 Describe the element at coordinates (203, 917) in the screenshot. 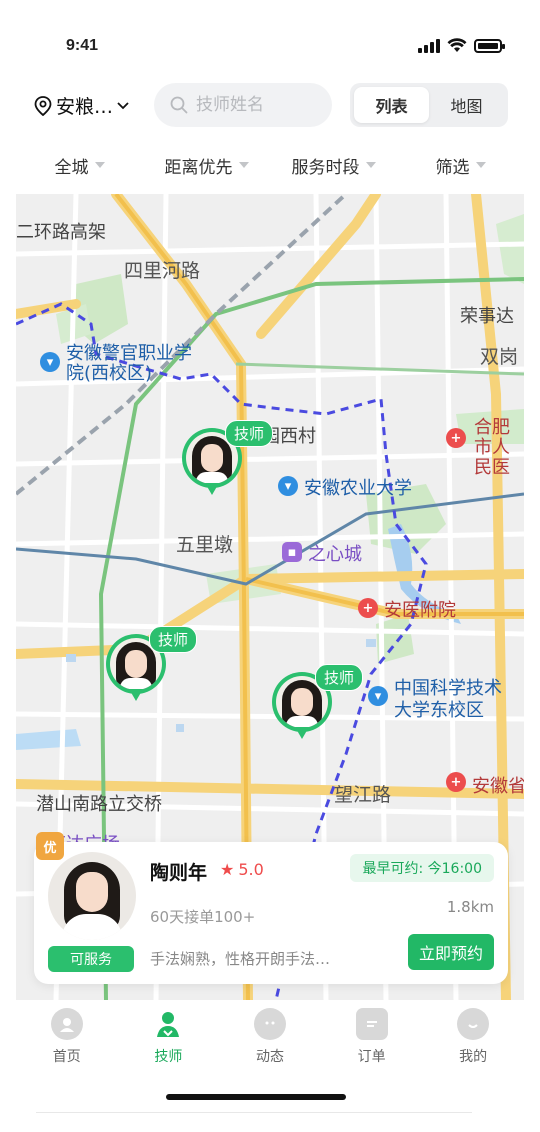

I see `order-count: 60天接单100+` at that location.